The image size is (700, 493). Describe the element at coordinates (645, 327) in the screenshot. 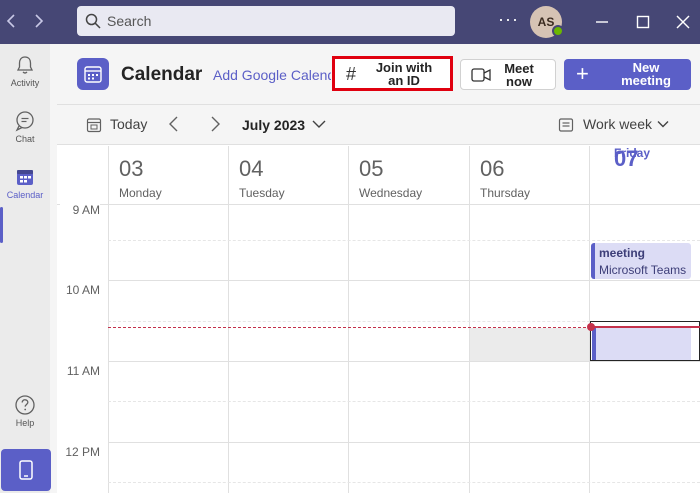

I see `current-time-line-today` at that location.